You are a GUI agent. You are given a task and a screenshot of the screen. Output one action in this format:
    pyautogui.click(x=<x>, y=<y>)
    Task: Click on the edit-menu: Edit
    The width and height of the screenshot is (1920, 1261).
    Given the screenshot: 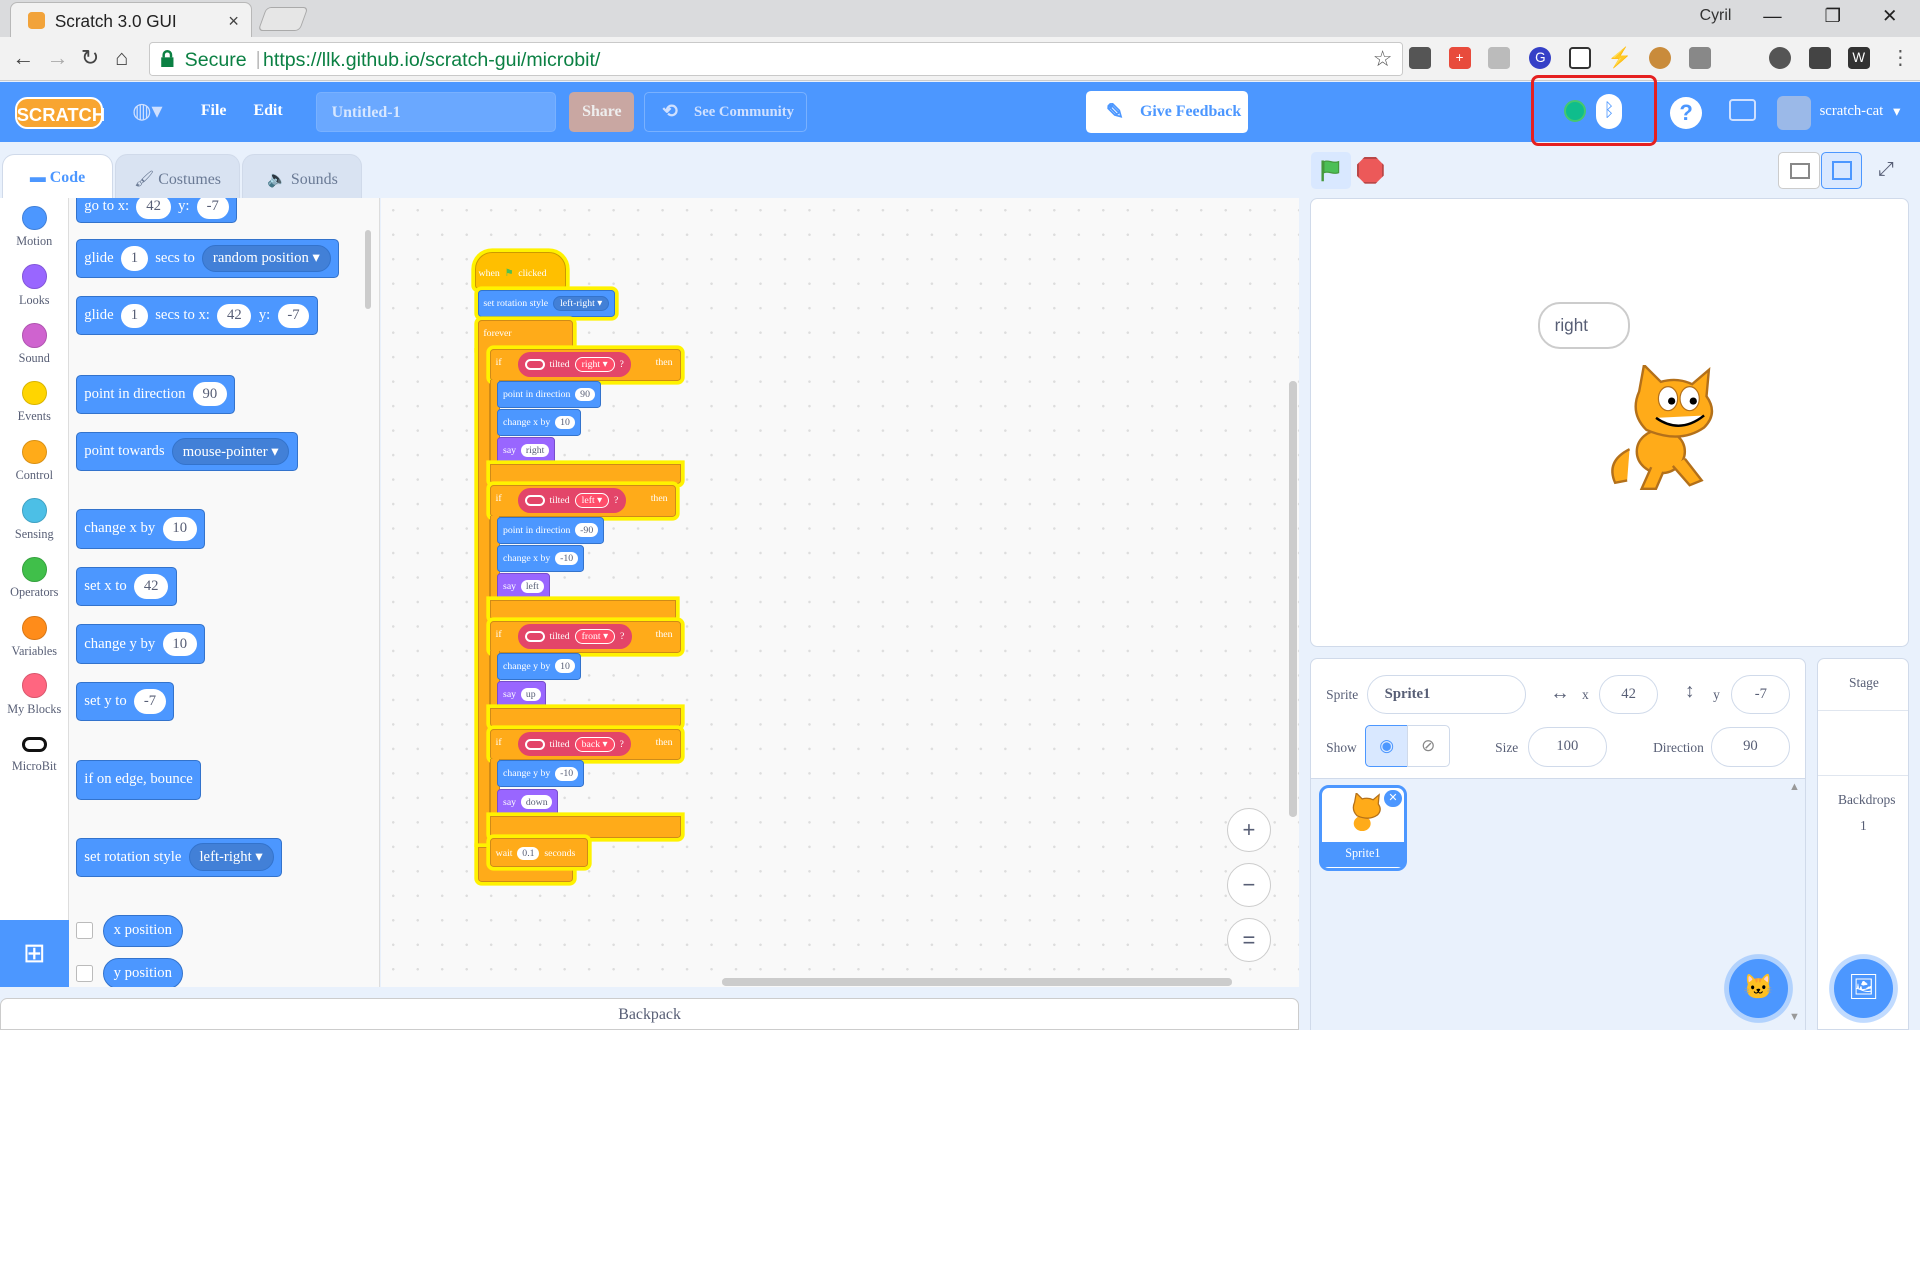 What is the action you would take?
    pyautogui.click(x=267, y=111)
    